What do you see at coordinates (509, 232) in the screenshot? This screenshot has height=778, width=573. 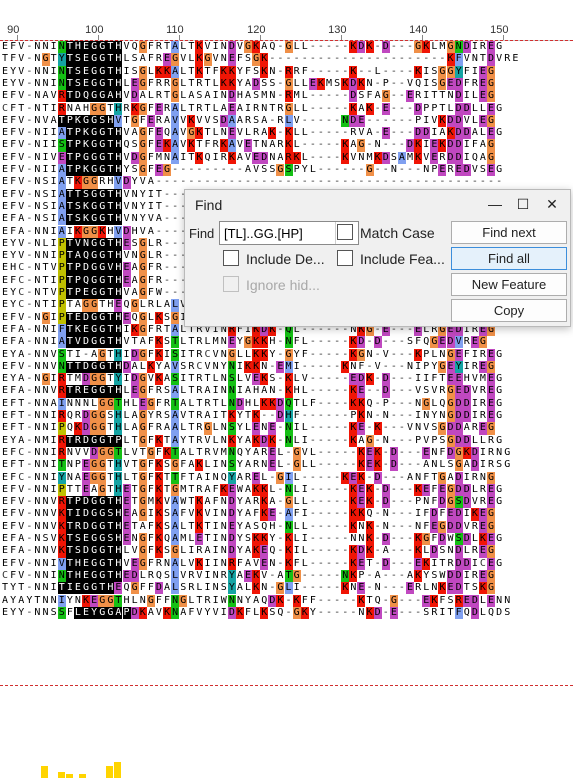 I see `find-next-button: Find next` at bounding box center [509, 232].